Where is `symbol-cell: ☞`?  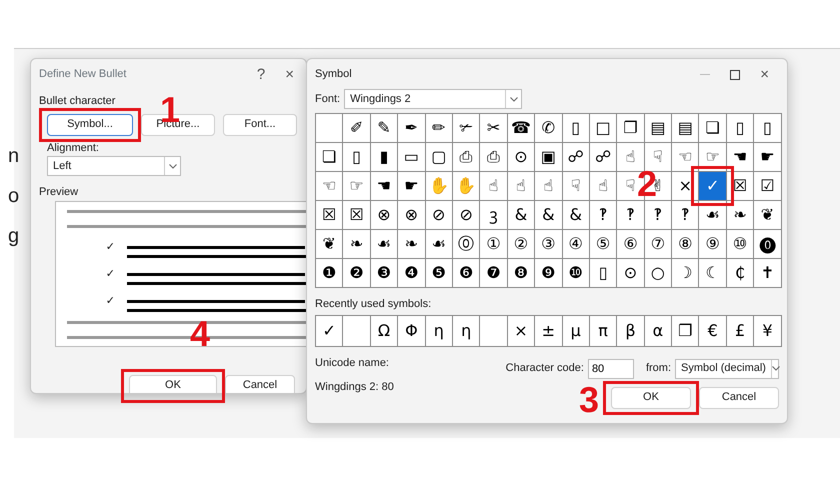 symbol-cell: ☞ is located at coordinates (356, 186).